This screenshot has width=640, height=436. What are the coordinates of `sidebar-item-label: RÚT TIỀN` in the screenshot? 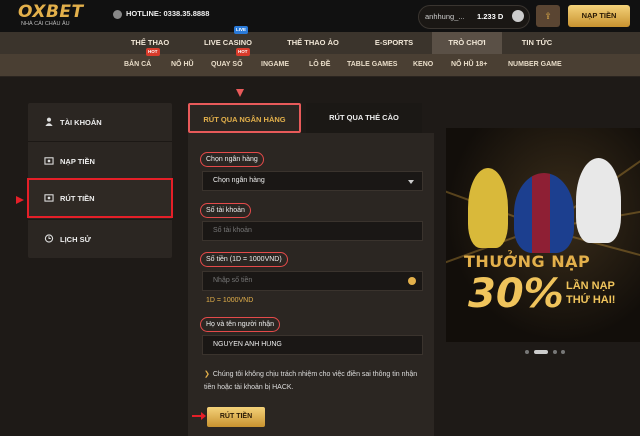 It's located at (77, 198).